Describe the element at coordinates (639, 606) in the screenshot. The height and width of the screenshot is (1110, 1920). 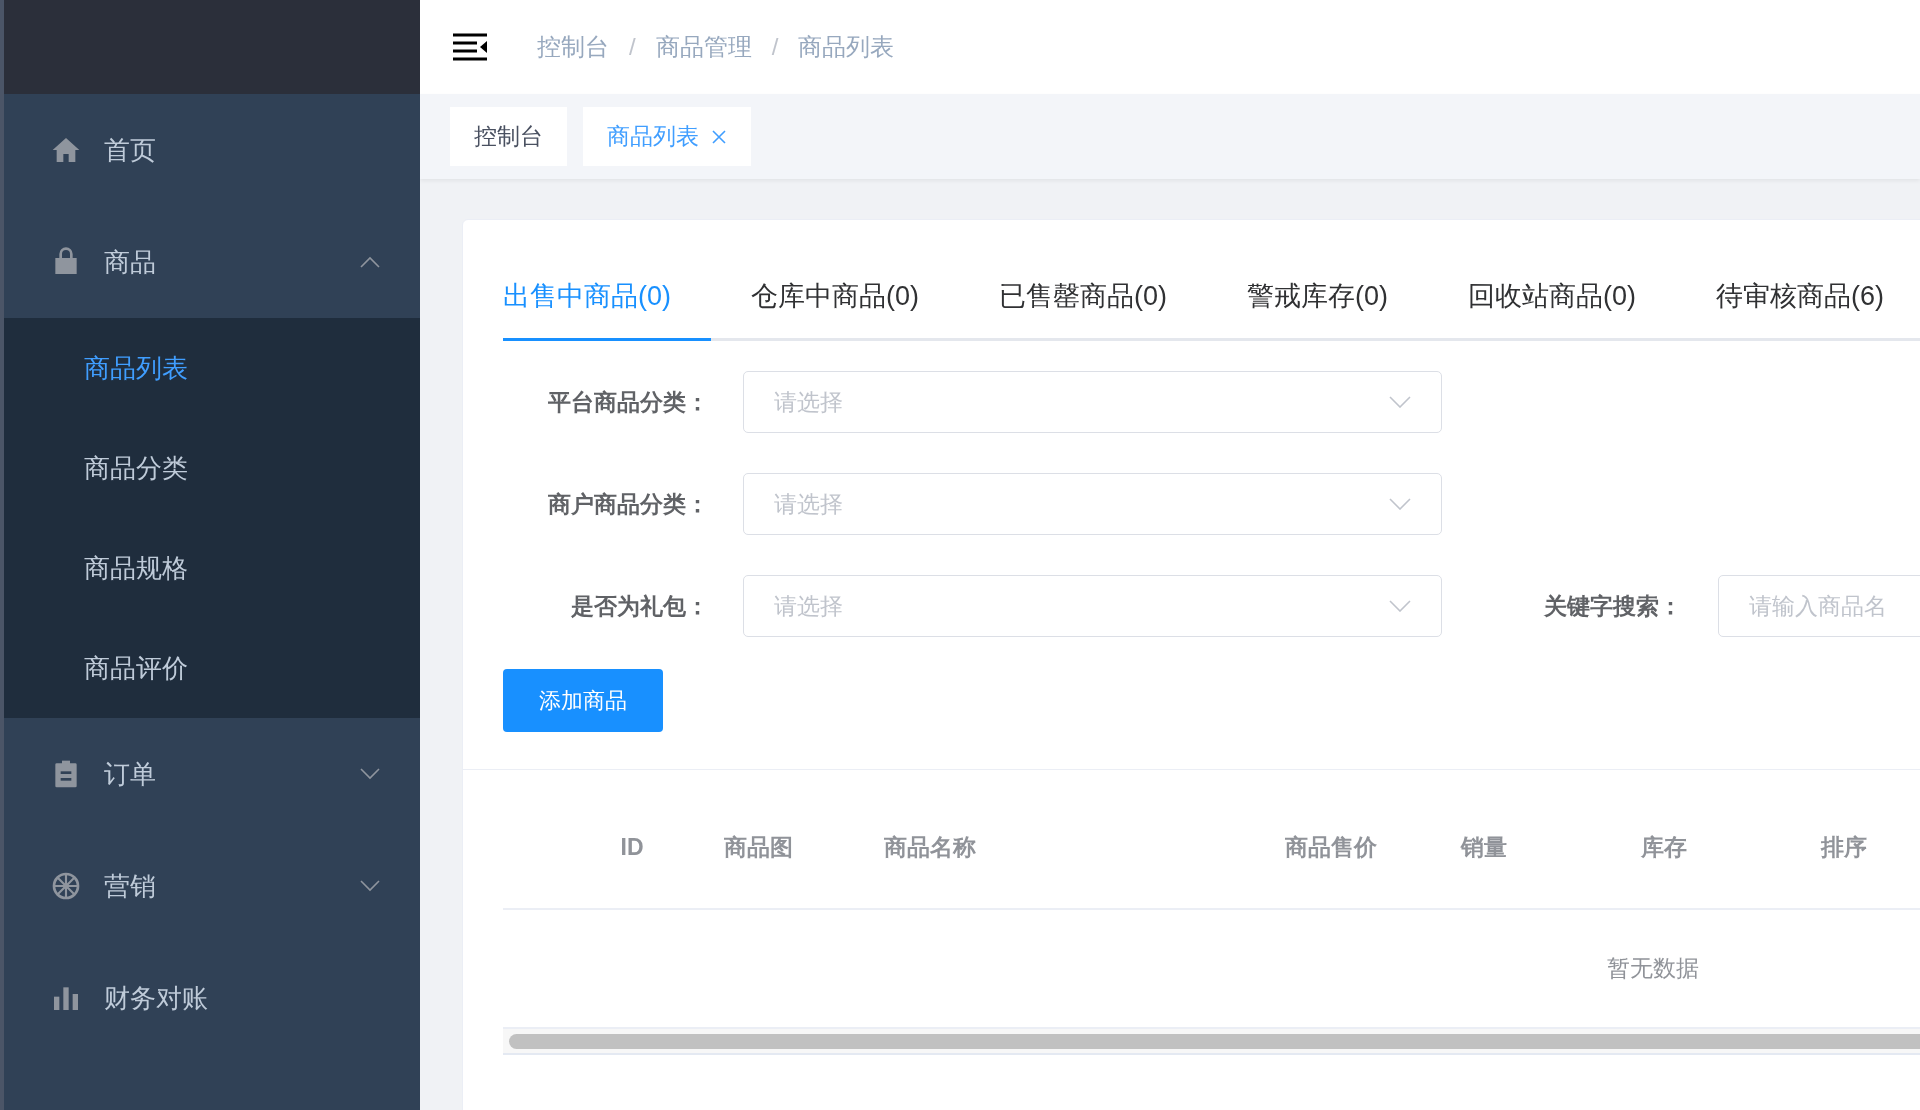
I see `field-label: 是否为礼包：` at that location.